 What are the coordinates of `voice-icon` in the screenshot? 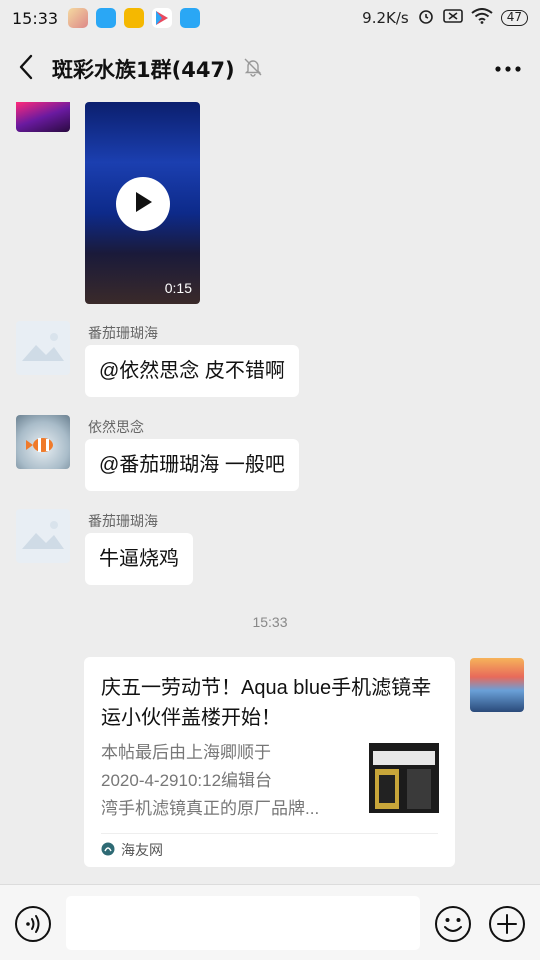 It's located at (33, 926).